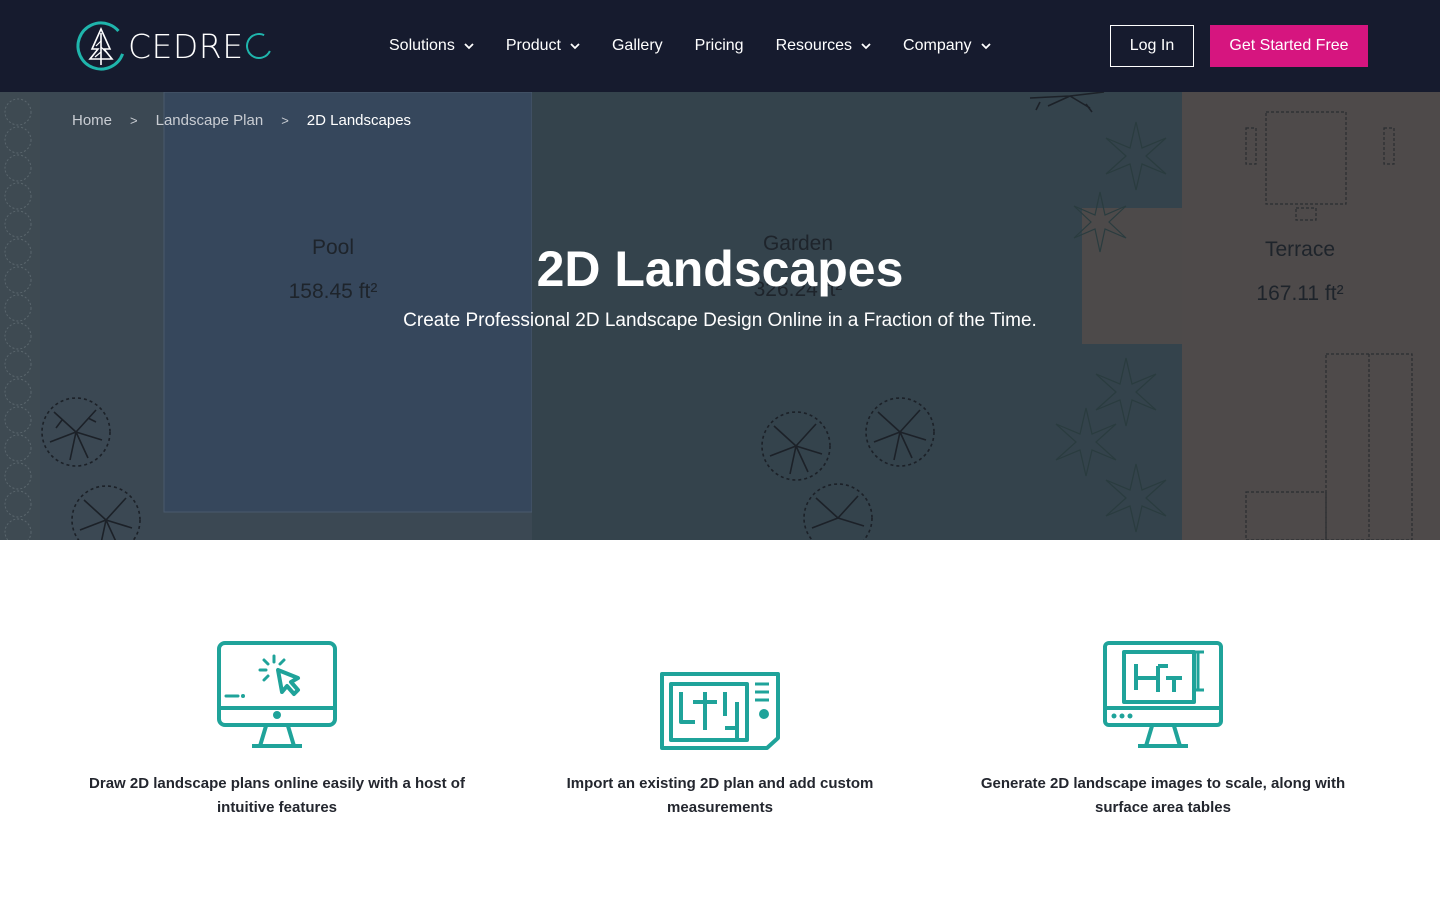 The width and height of the screenshot is (1440, 900). Describe the element at coordinates (720, 269) in the screenshot. I see `page-title: 2D Landscapes` at that location.